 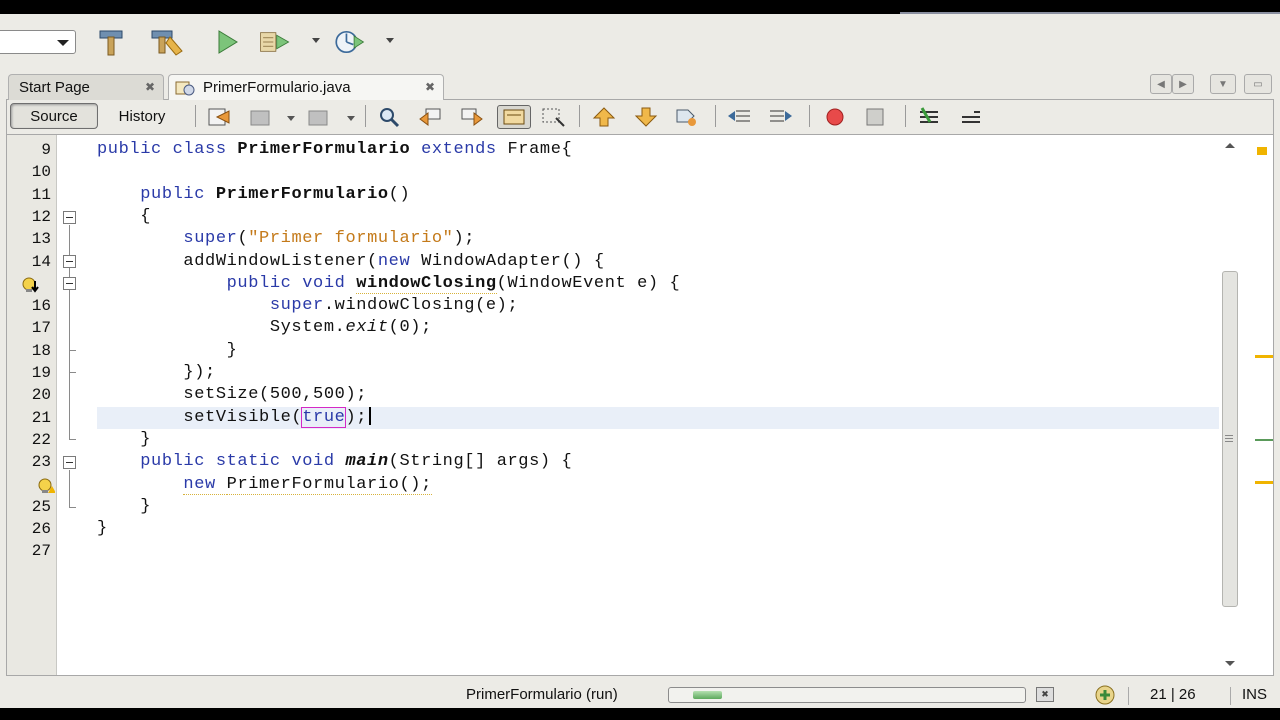 What do you see at coordinates (351, 118) in the screenshot?
I see `forward-dropdown-icon` at bounding box center [351, 118].